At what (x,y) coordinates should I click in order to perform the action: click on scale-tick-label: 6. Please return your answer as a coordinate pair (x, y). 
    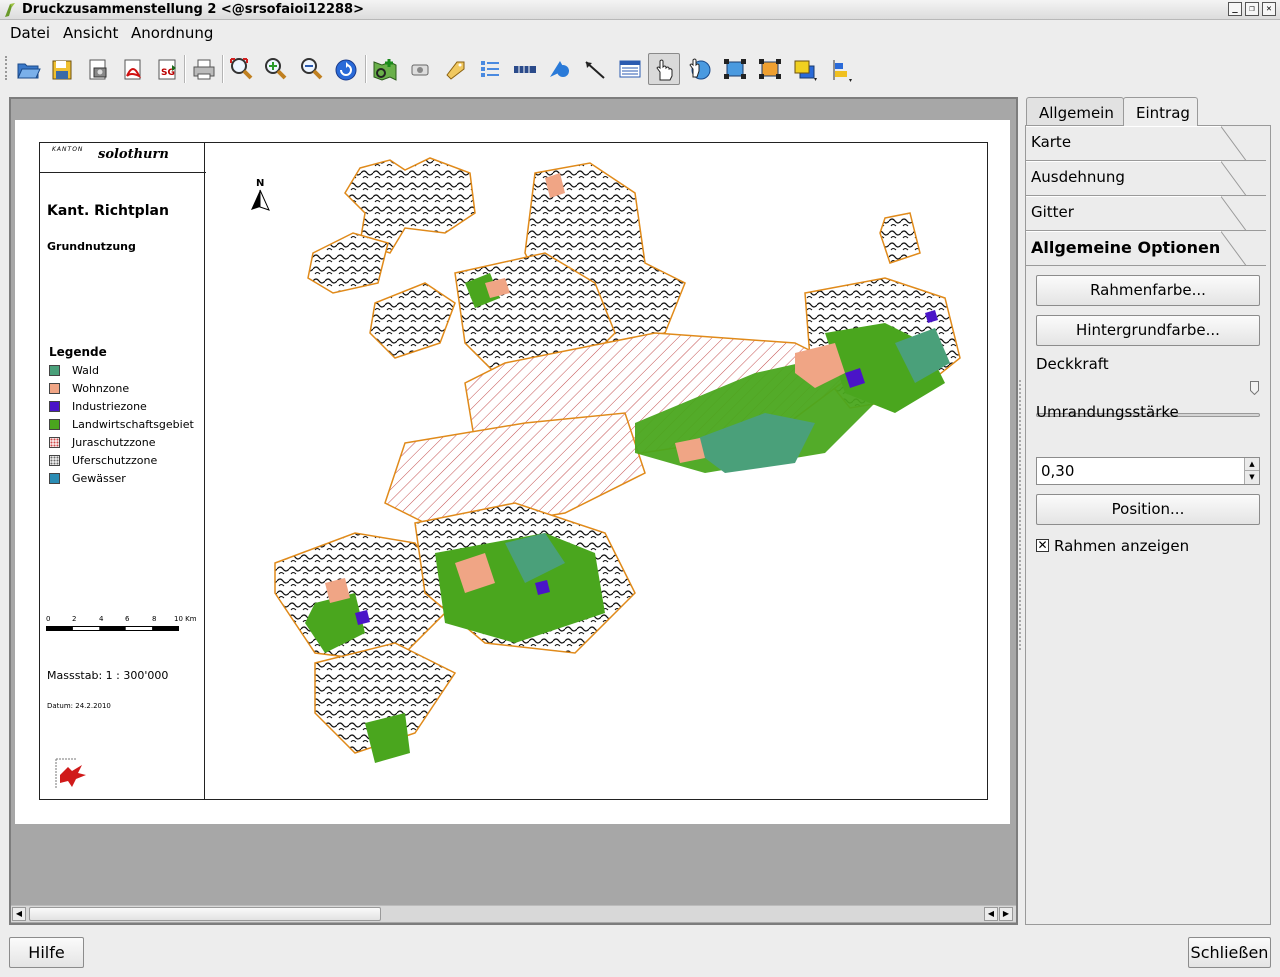
    Looking at the image, I should click on (127, 619).